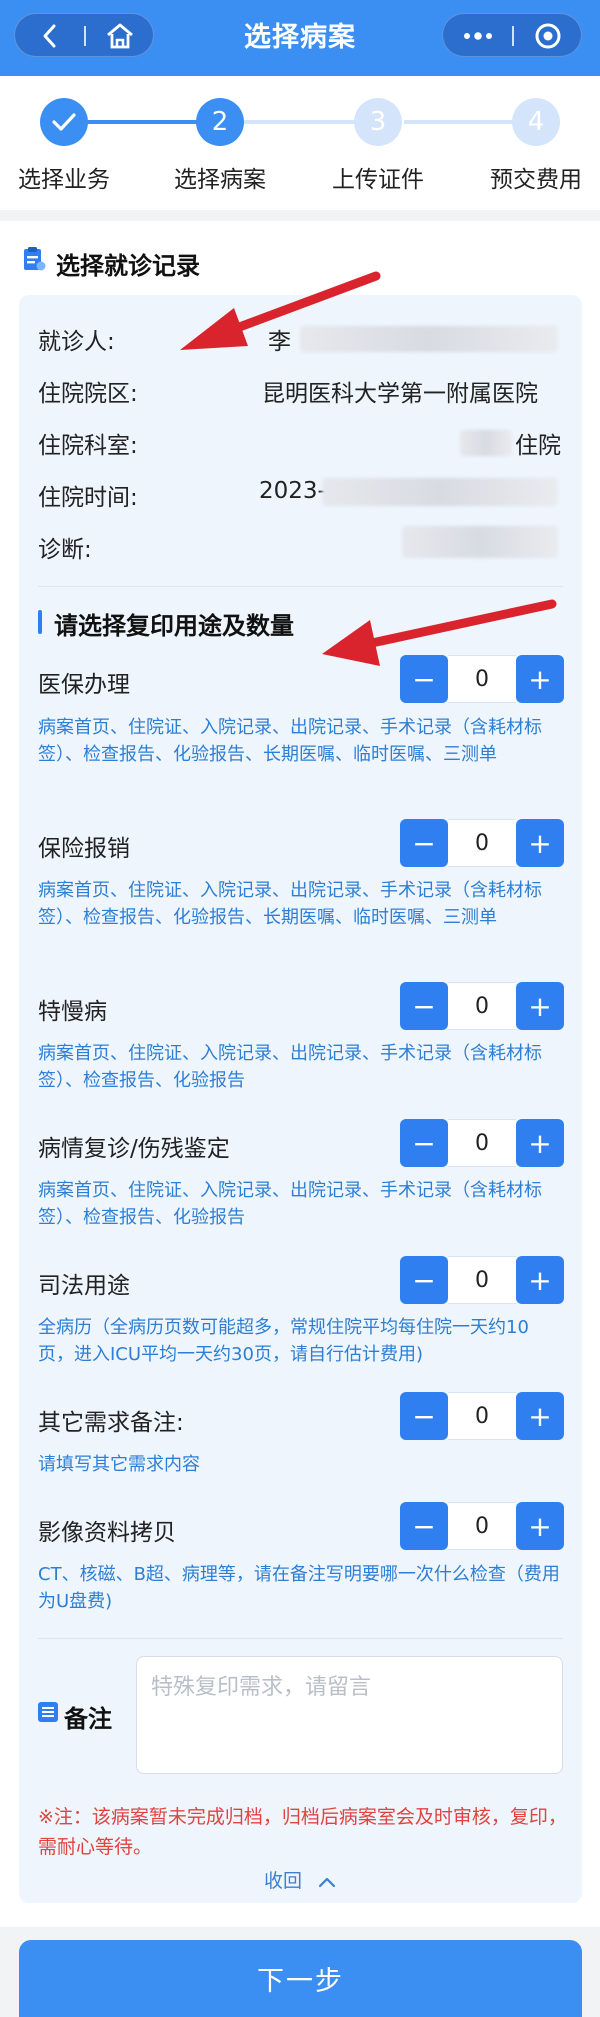 The height and width of the screenshot is (2017, 600). Describe the element at coordinates (378, 122) in the screenshot. I see `step-3-circle: 3` at that location.